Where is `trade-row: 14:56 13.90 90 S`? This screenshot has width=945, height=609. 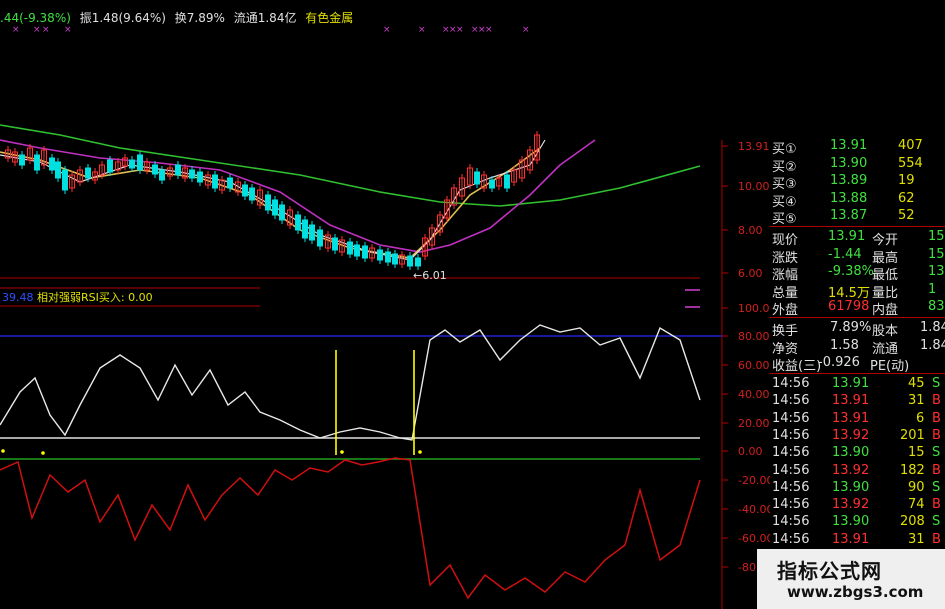 trade-row: 14:56 13.90 90 S is located at coordinates (857, 488).